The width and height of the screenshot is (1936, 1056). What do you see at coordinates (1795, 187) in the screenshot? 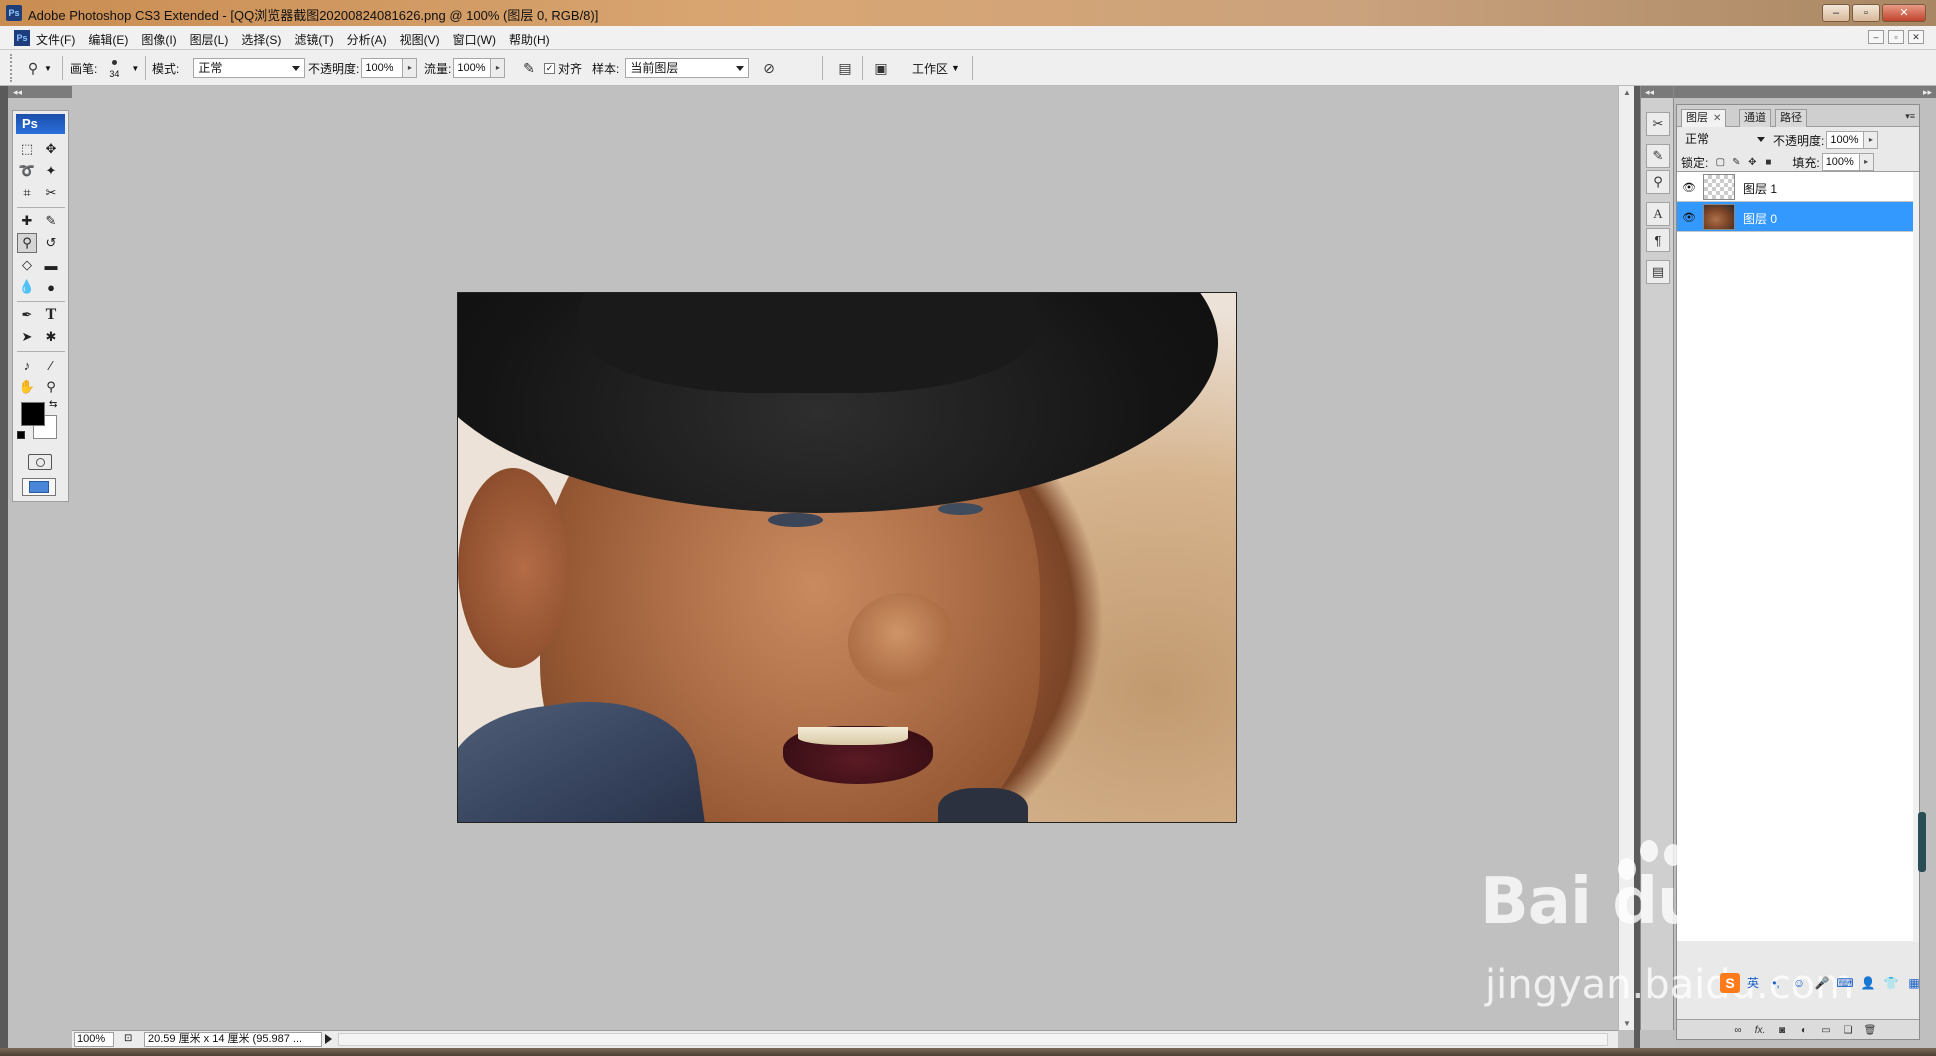
I see `layer-row: 👁 图层 1` at bounding box center [1795, 187].